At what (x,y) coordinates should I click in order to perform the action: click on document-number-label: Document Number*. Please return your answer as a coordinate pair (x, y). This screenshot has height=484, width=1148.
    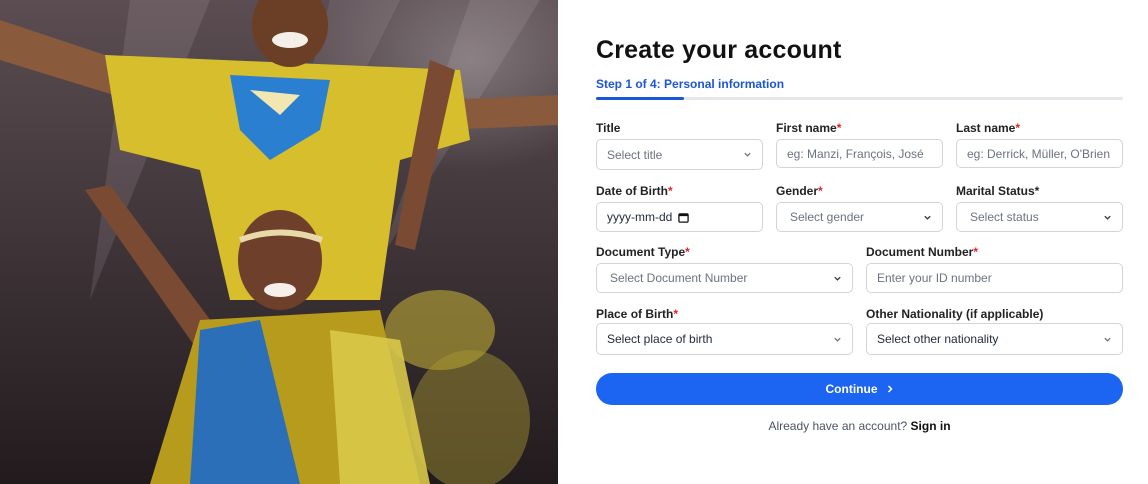
    Looking at the image, I should click on (922, 252).